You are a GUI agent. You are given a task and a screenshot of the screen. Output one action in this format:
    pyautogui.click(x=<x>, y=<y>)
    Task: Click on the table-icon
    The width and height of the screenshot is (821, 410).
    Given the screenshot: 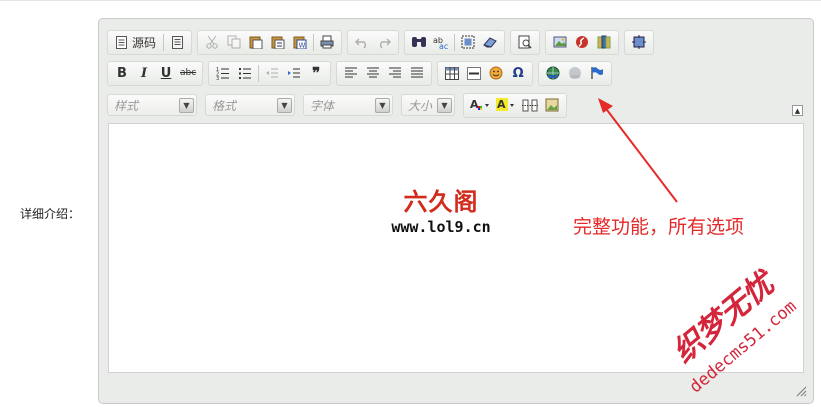 What is the action you would take?
    pyautogui.click(x=452, y=73)
    